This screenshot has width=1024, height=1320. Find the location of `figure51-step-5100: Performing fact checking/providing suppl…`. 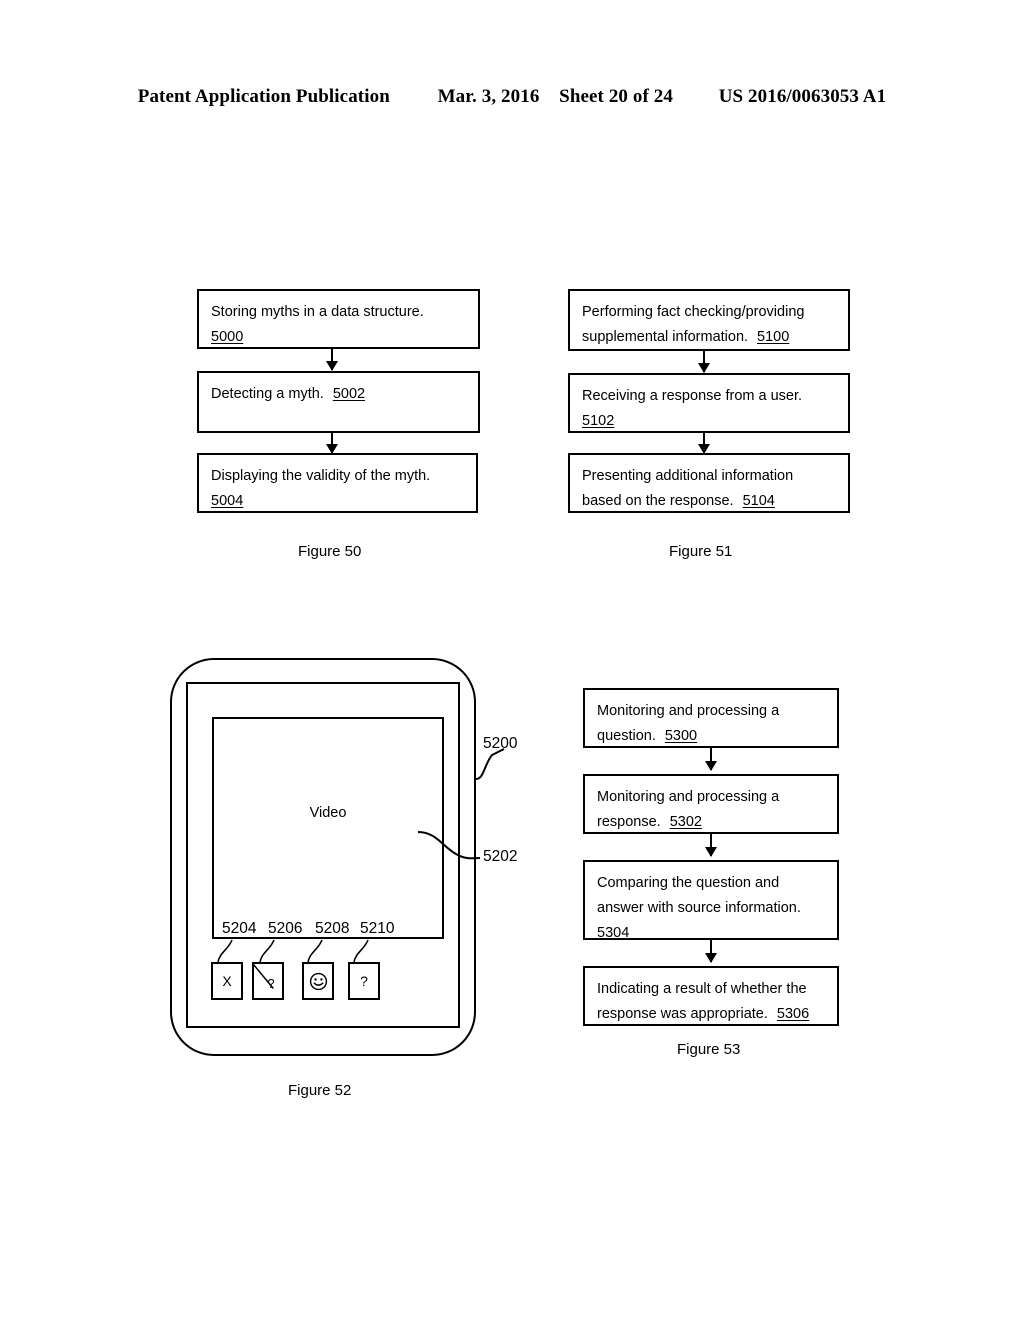

figure51-step-5100: Performing fact checking/providing suppl… is located at coordinates (709, 320).